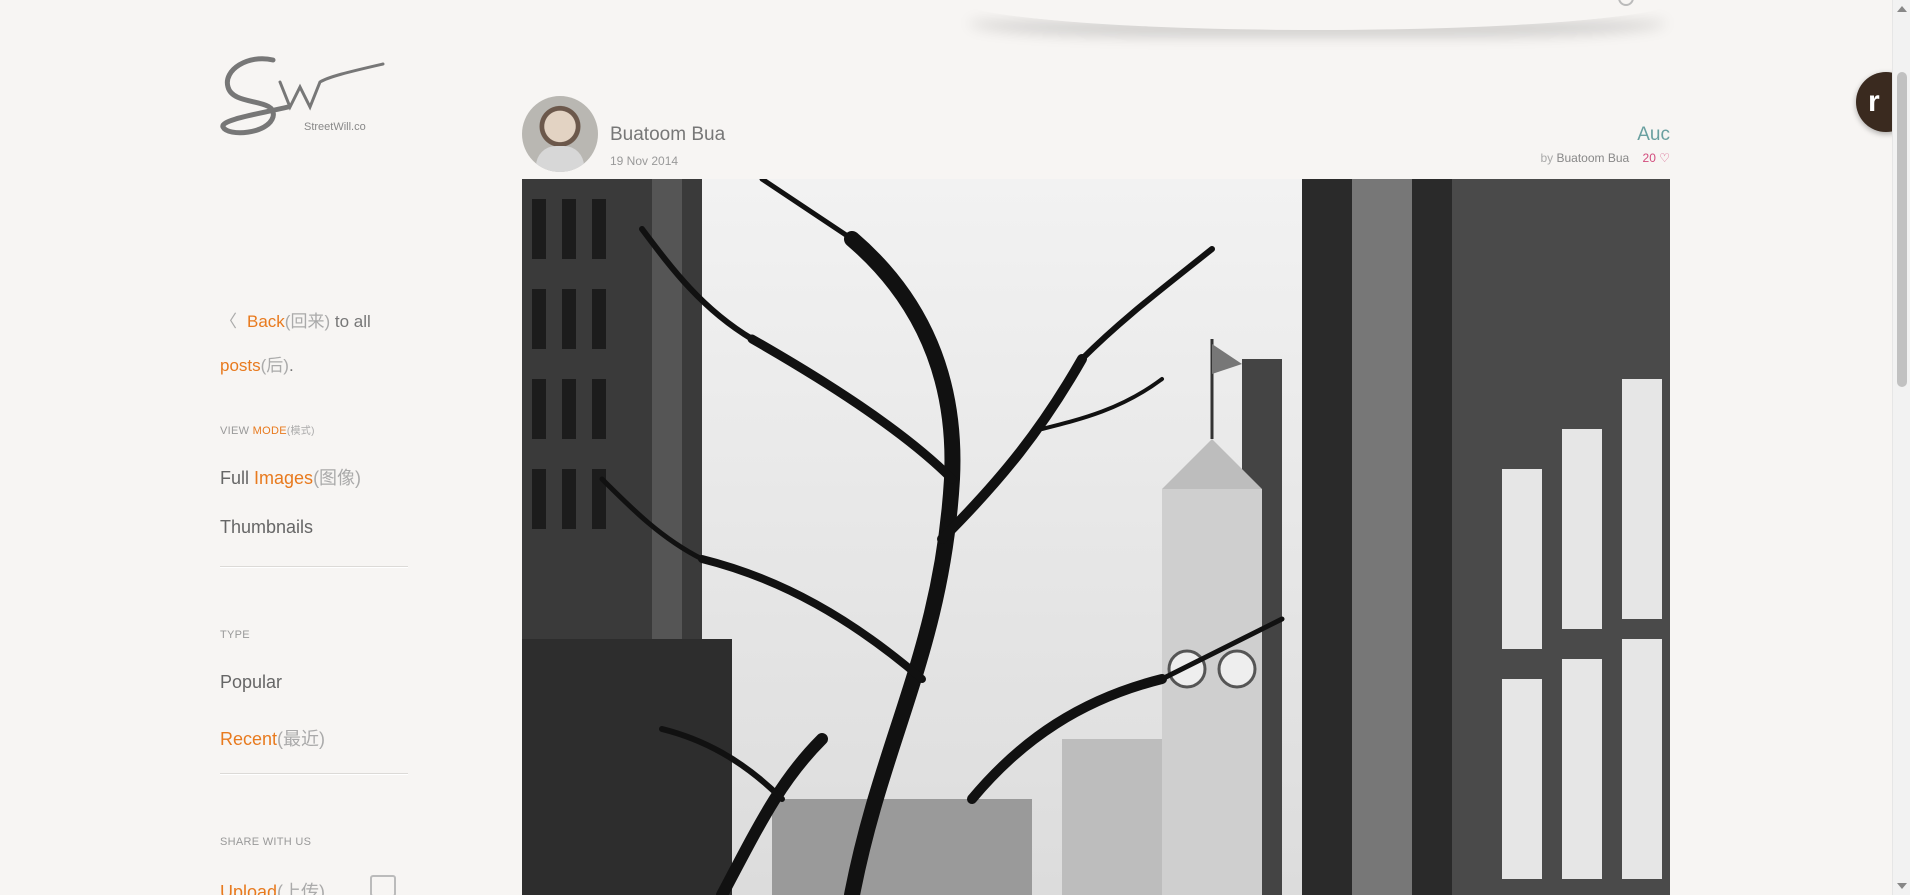 The height and width of the screenshot is (895, 1910). What do you see at coordinates (251, 682) in the screenshot?
I see `type-popular: Popular` at bounding box center [251, 682].